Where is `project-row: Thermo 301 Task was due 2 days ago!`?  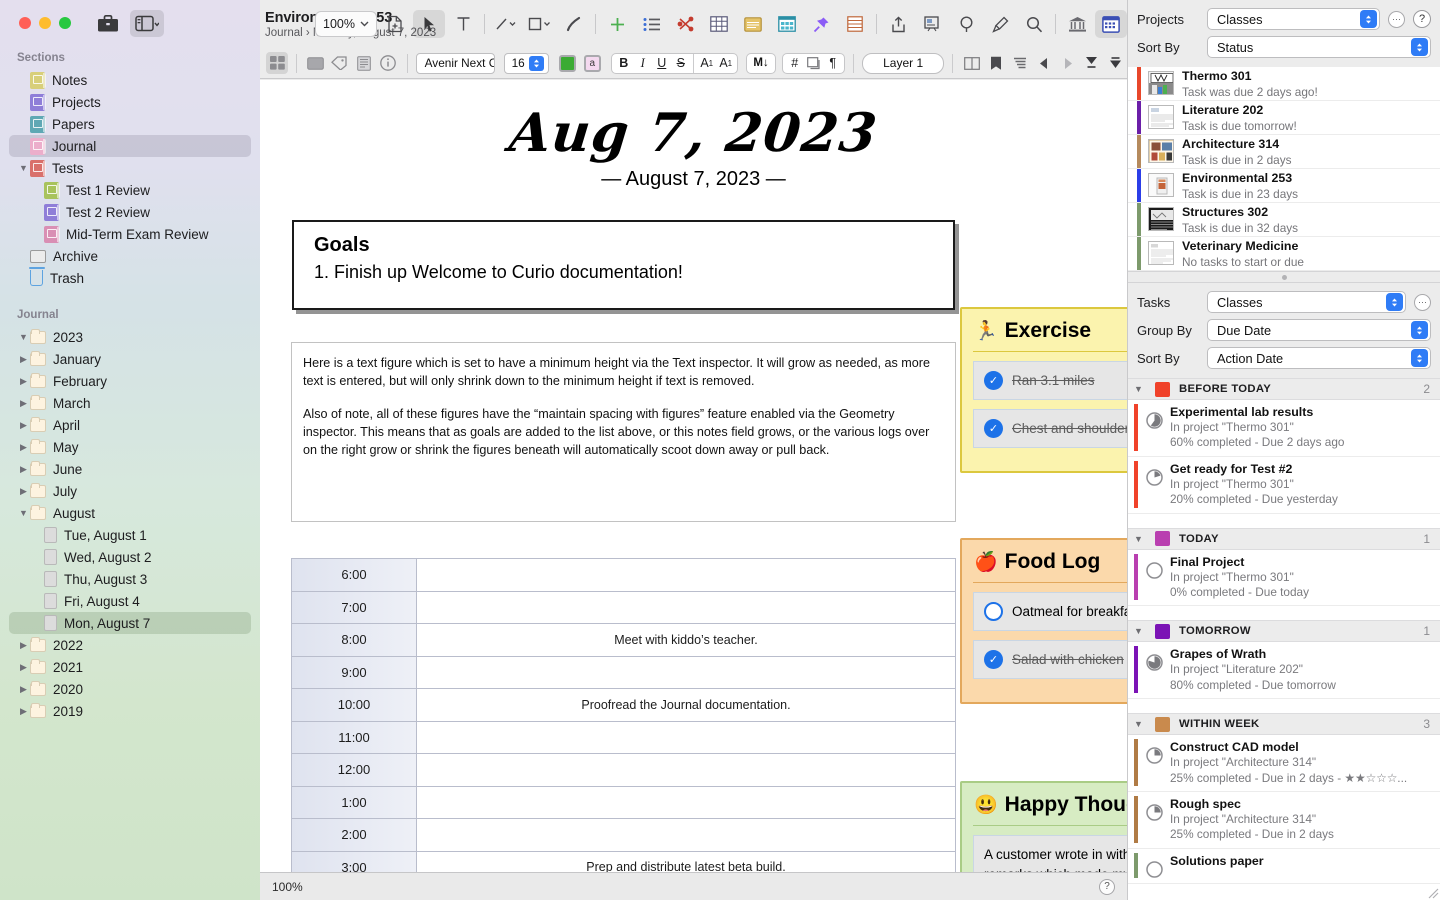
project-row: Thermo 301 Task was due 2 days ago! is located at coordinates (1284, 84).